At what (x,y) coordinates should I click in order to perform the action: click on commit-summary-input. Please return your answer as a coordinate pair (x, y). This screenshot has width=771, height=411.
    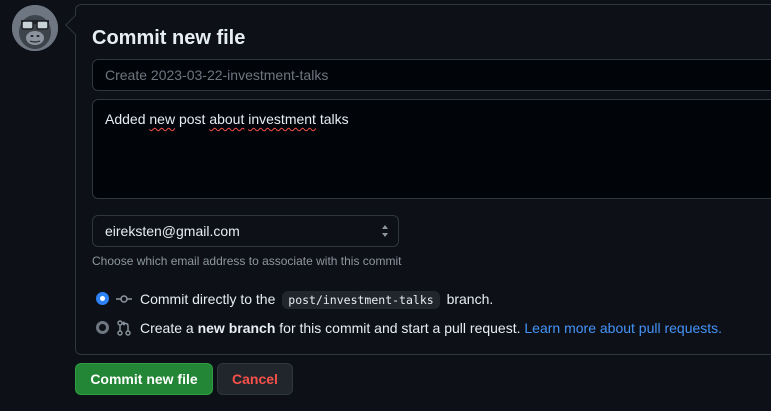
    Looking at the image, I should click on (431, 75).